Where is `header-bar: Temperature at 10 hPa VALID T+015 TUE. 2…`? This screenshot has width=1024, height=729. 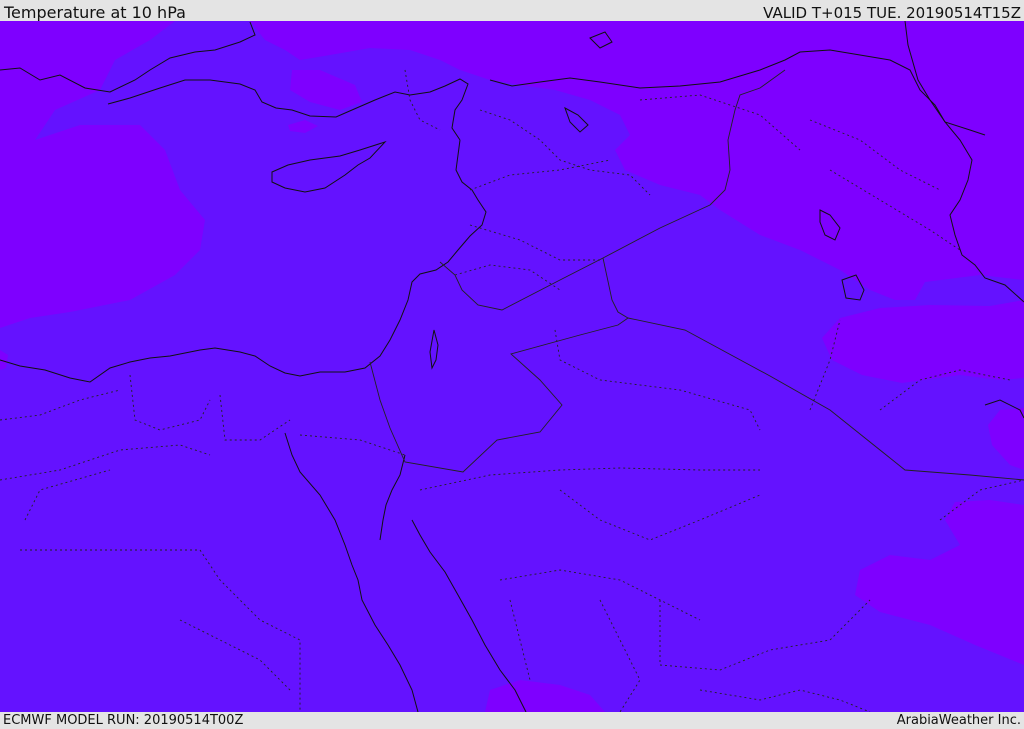
header-bar: Temperature at 10 hPa VALID T+015 TUE. 2… is located at coordinates (512, 11).